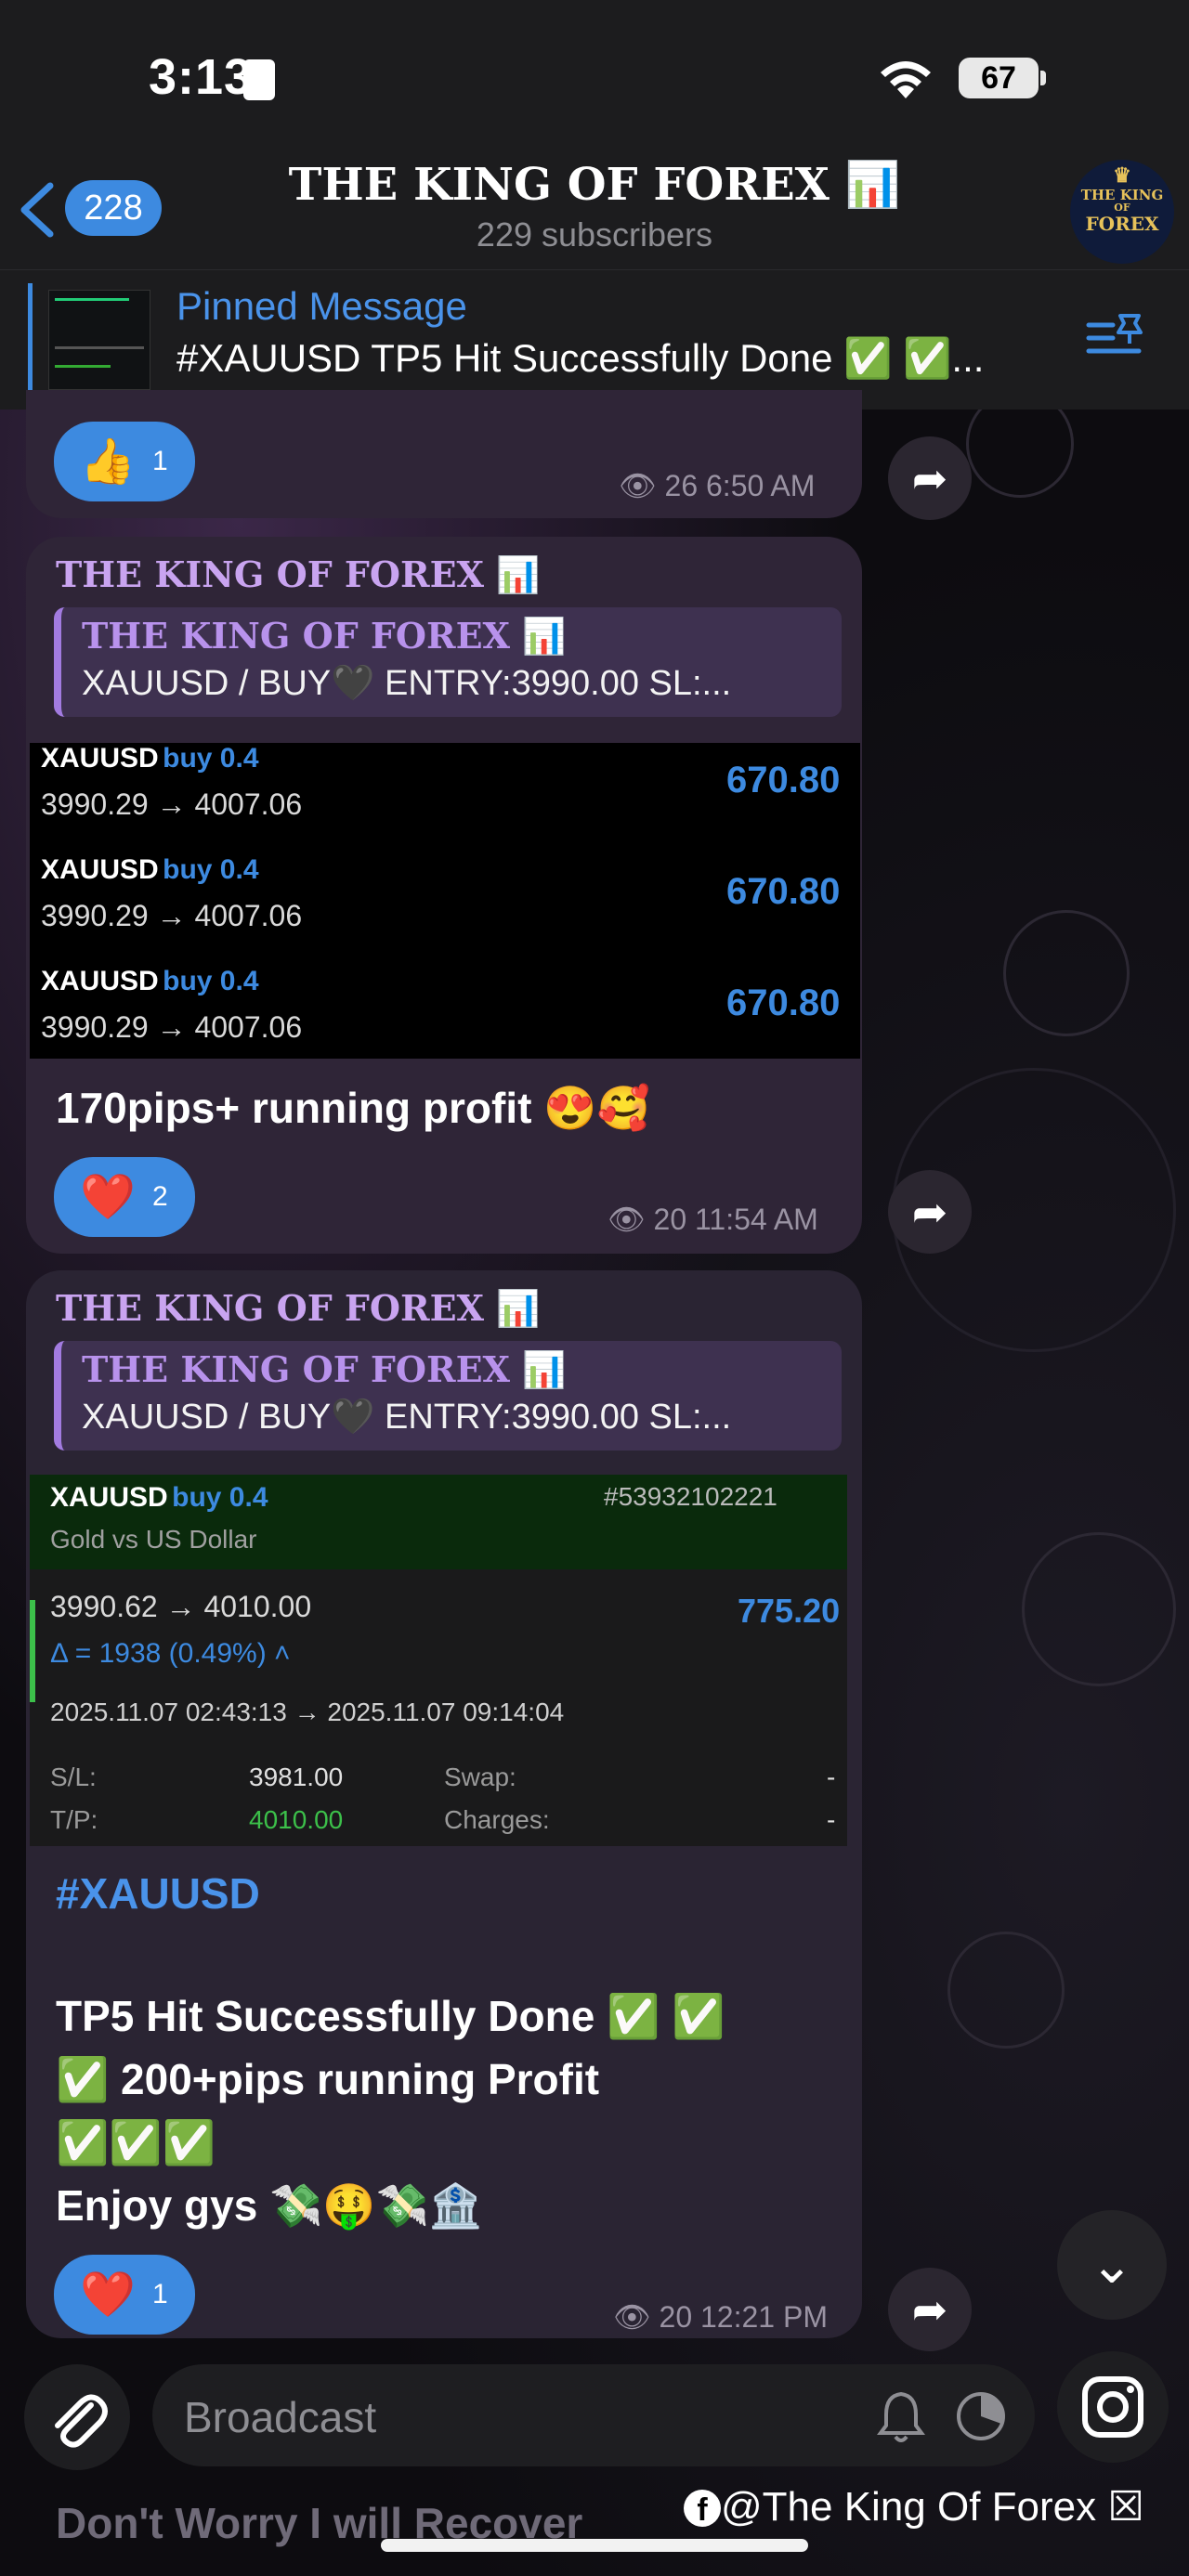 Image resolution: width=1189 pixels, height=2576 pixels. Describe the element at coordinates (136, 2142) in the screenshot. I see `message-line: ✅✅✅` at that location.